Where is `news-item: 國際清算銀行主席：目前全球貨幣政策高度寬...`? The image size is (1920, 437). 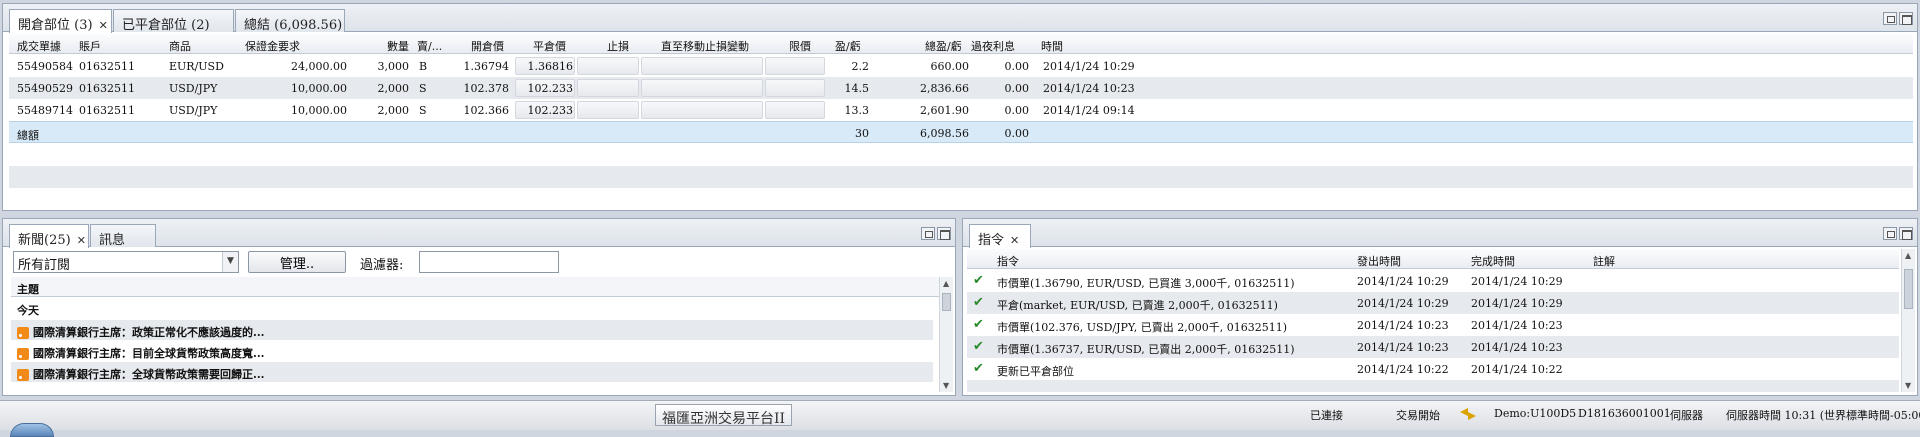
news-item: 國際清算銀行主席：目前全球貨幣政策高度寬... is located at coordinates (472, 351).